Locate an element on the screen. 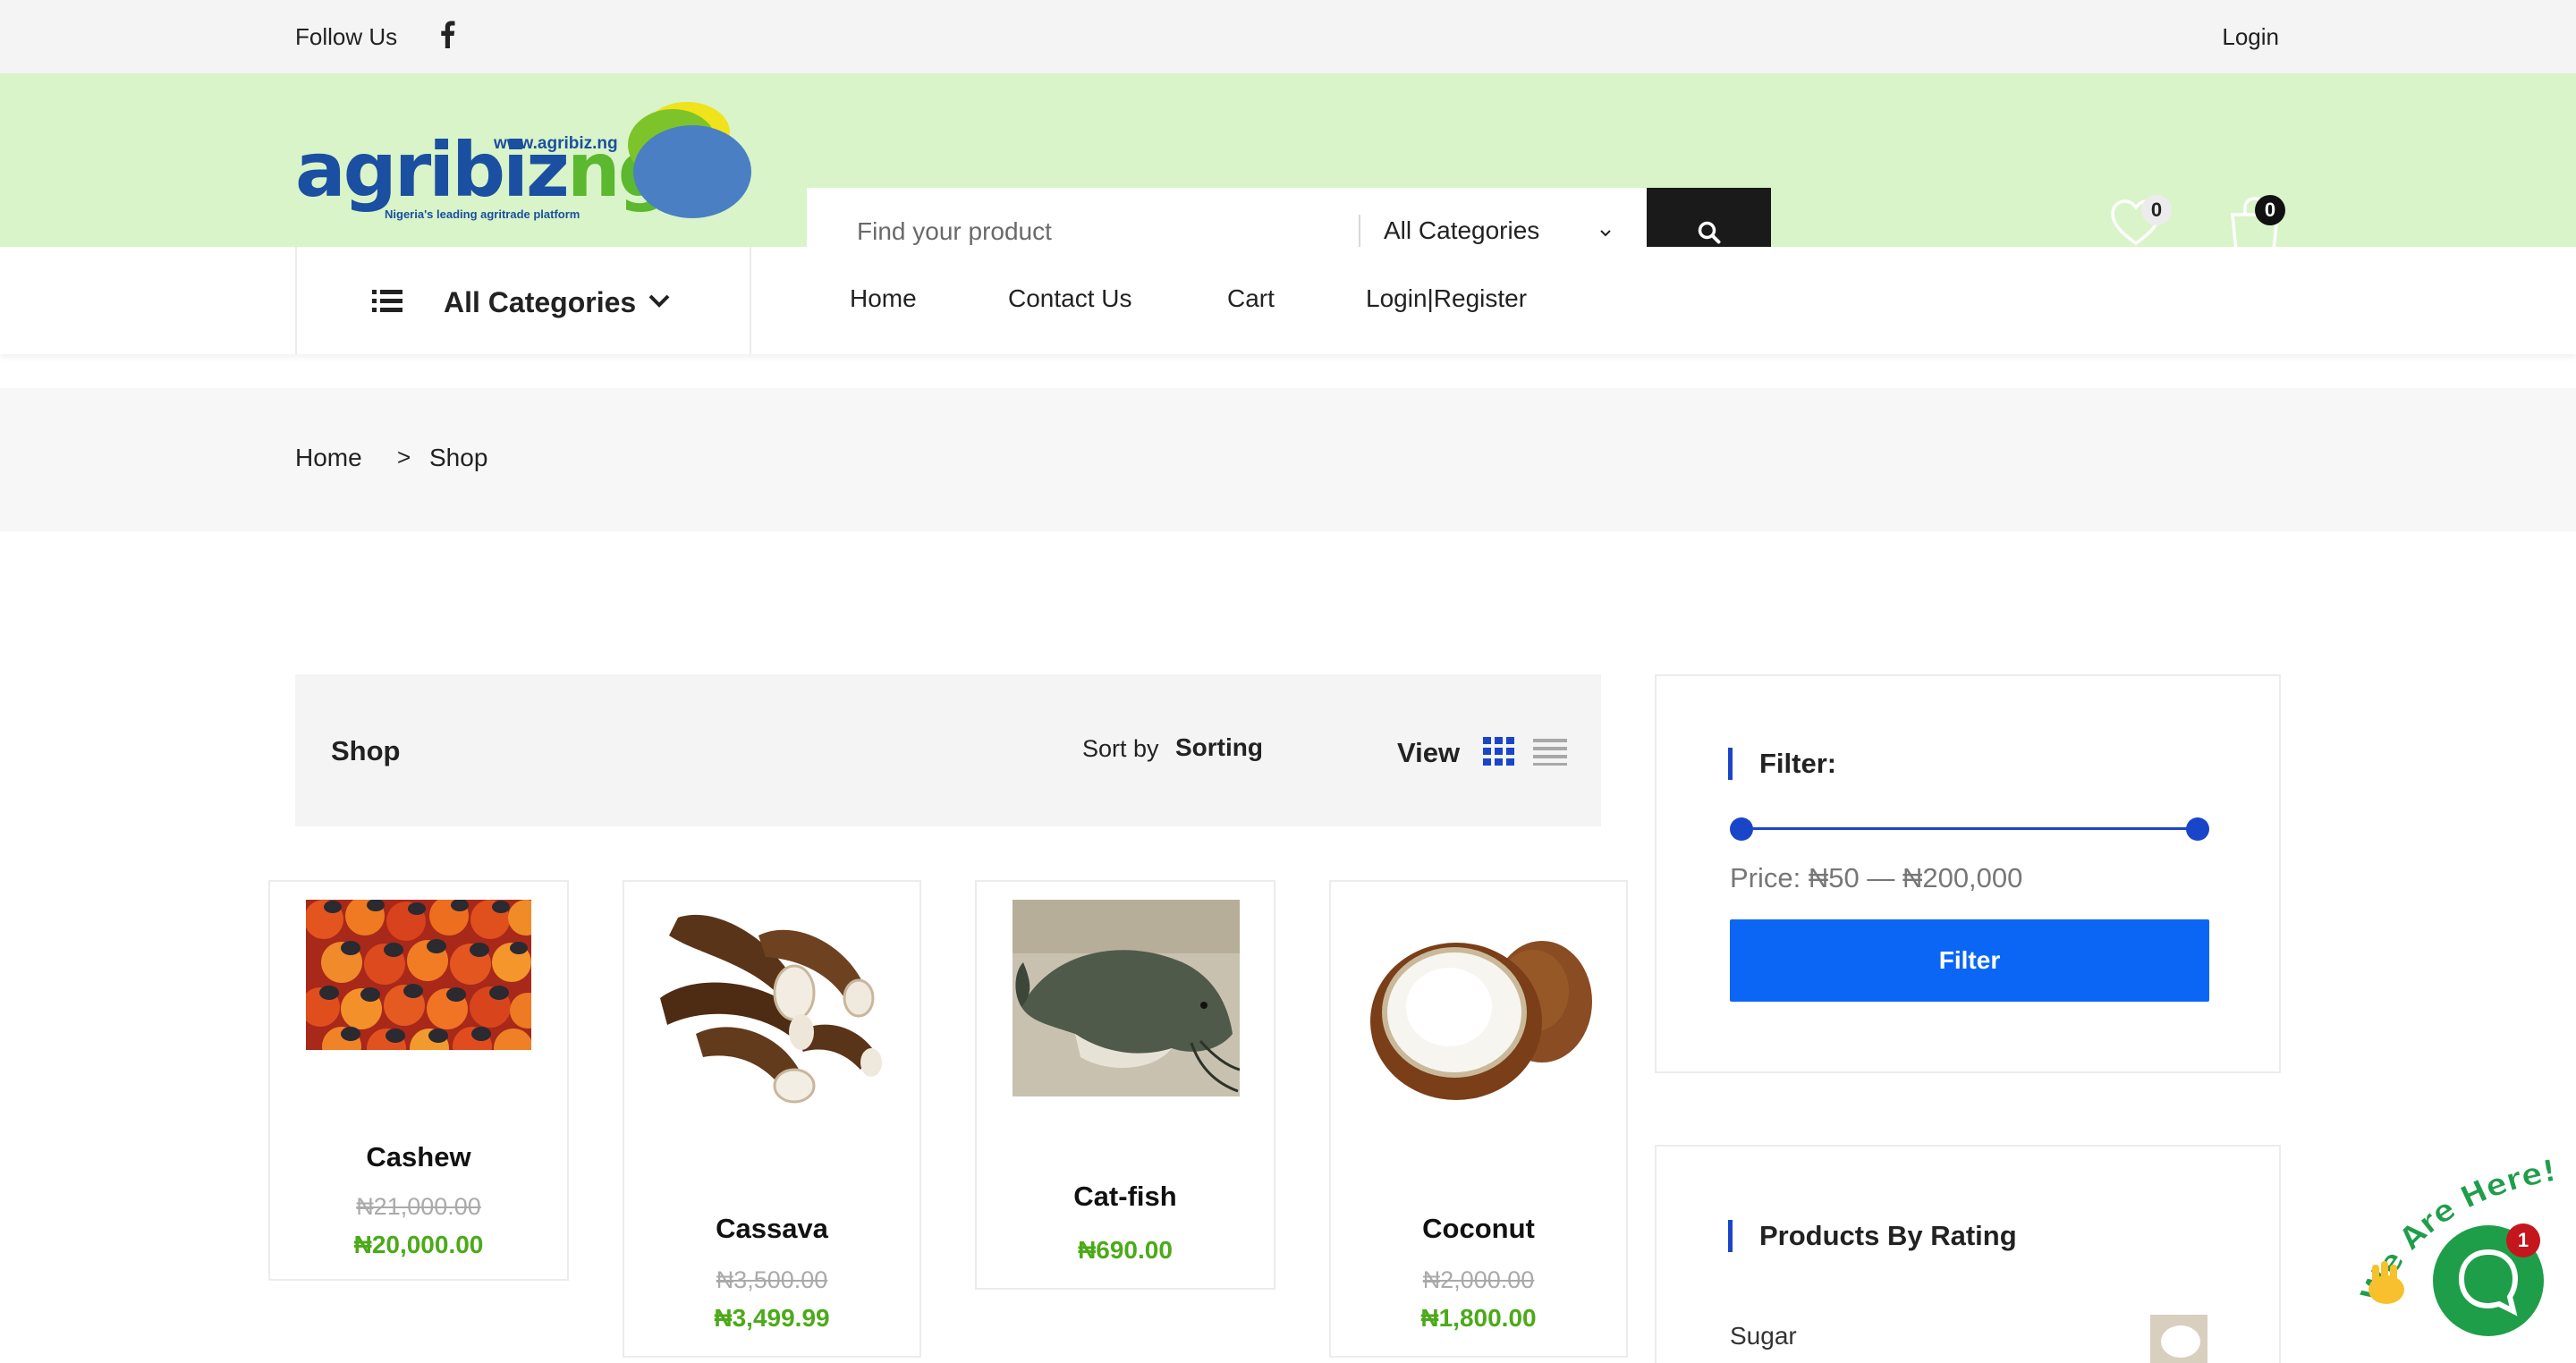 Image resolution: width=2576 pixels, height=1363 pixels. product-card-cashew: Cashew ₦21,000.00 ₦20,000.00 is located at coordinates (418, 1080).